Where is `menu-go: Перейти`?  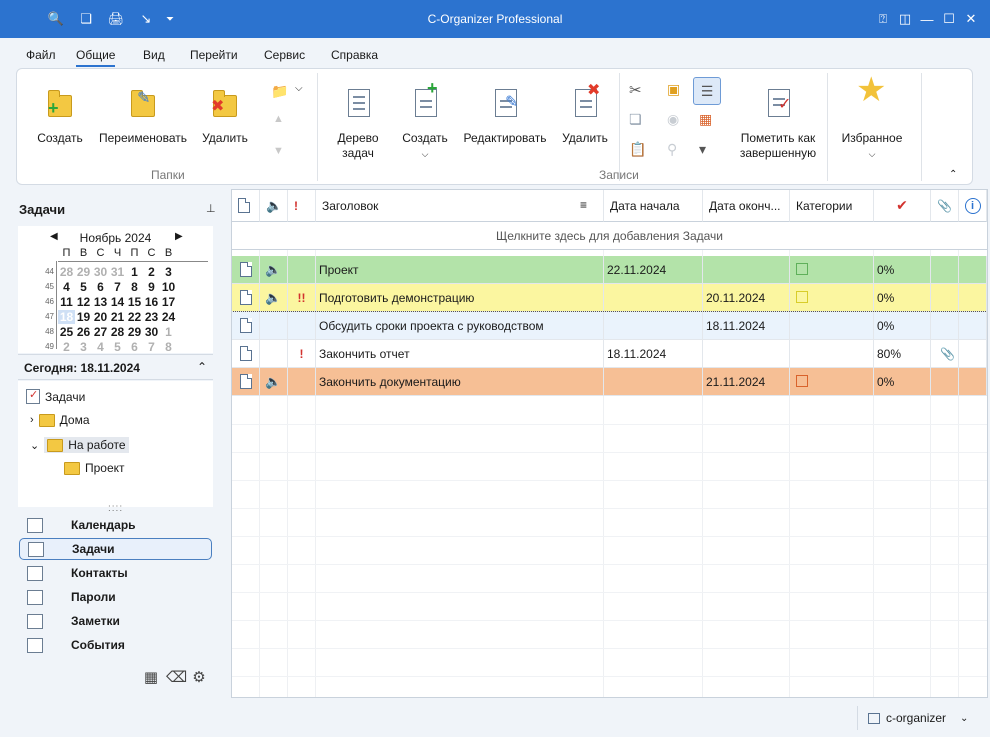 menu-go: Перейти is located at coordinates (214, 55).